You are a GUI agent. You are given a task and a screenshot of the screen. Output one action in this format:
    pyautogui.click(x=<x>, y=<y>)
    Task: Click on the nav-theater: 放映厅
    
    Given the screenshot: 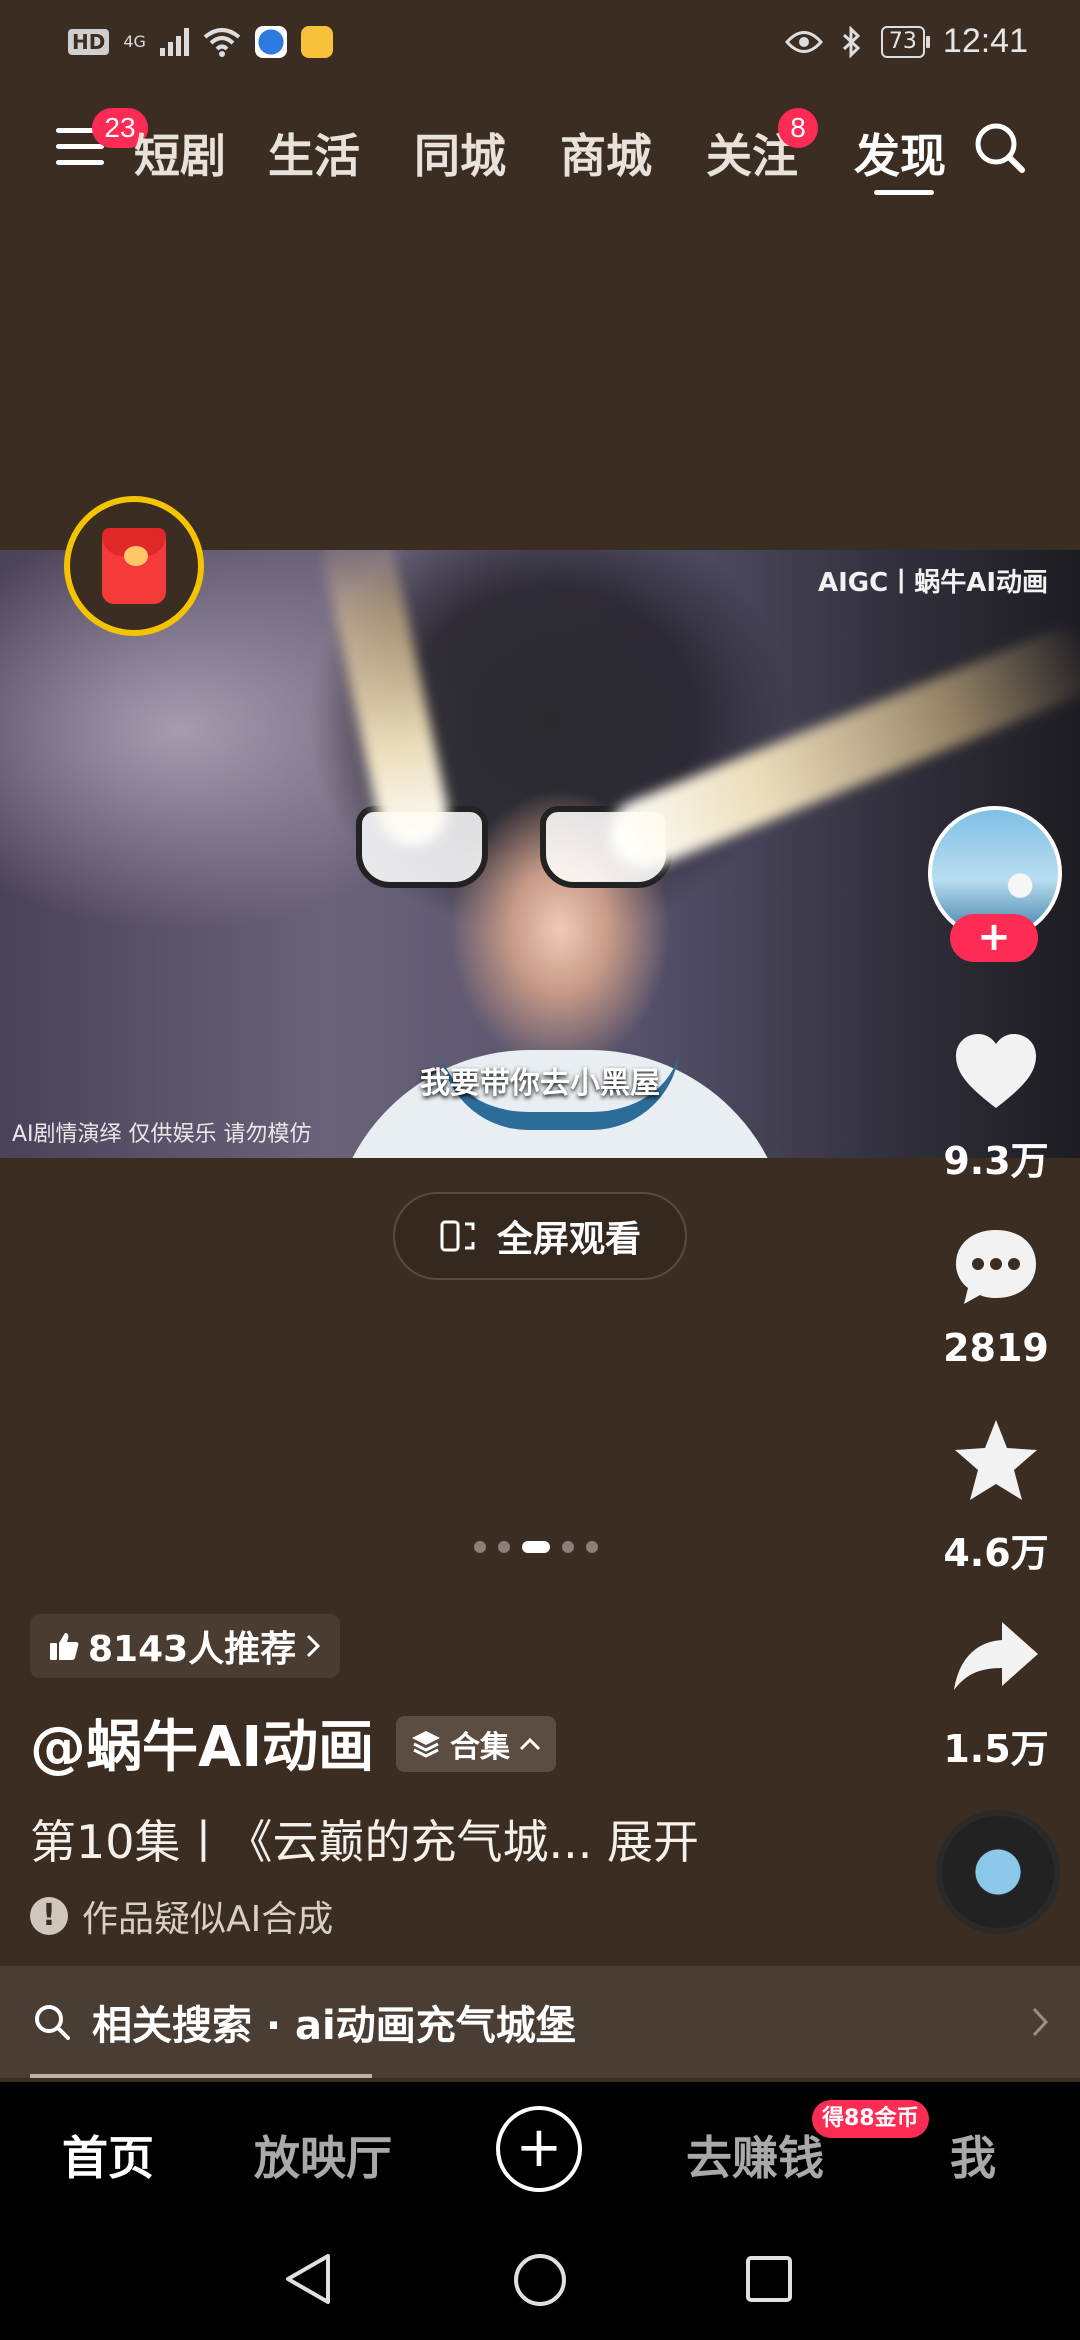 What is the action you would take?
    pyautogui.click(x=323, y=2155)
    